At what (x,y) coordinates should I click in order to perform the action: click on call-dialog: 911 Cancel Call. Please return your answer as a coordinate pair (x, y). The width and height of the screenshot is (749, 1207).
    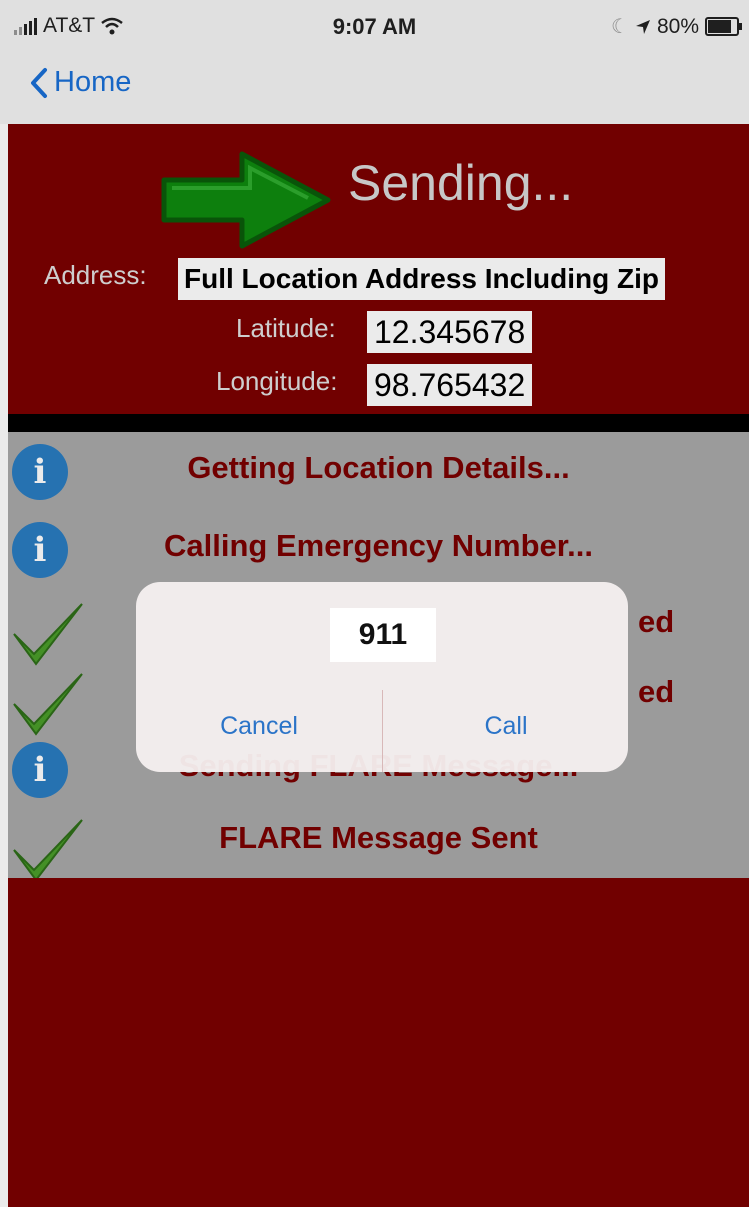
    Looking at the image, I should click on (382, 677).